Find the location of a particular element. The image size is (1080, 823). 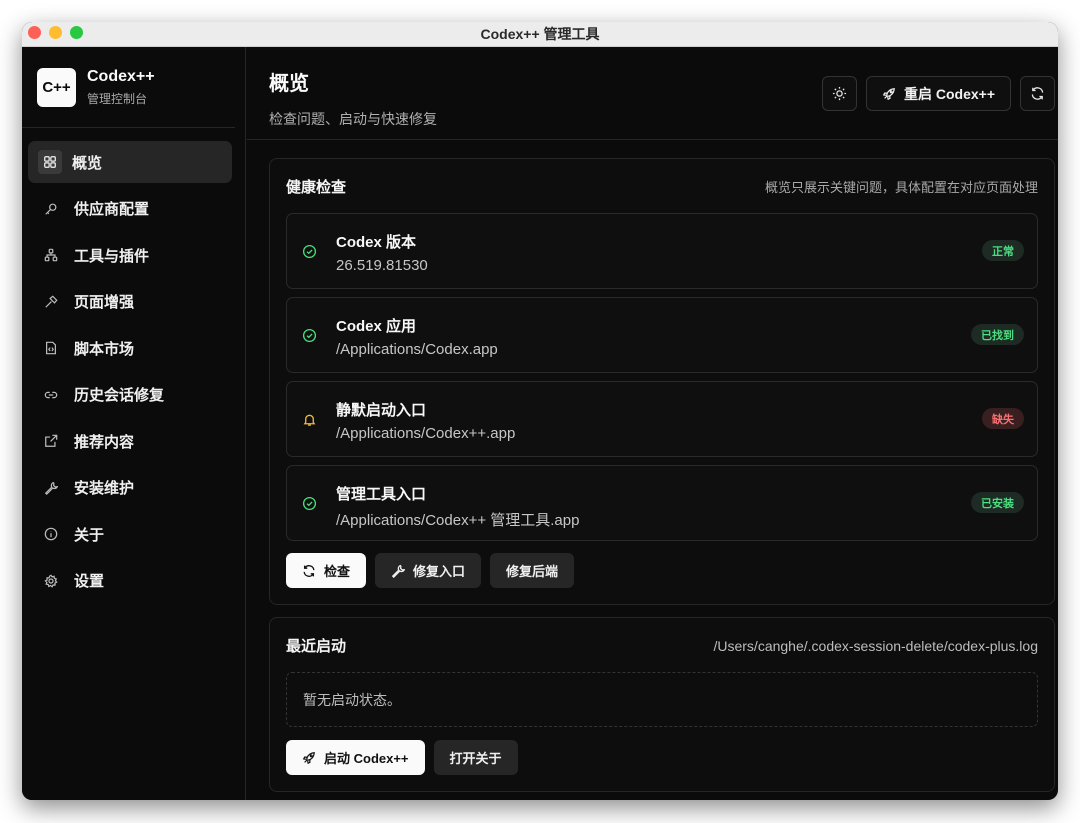

brand: C++ Codex++ 管理控制台 is located at coordinates (128, 87).